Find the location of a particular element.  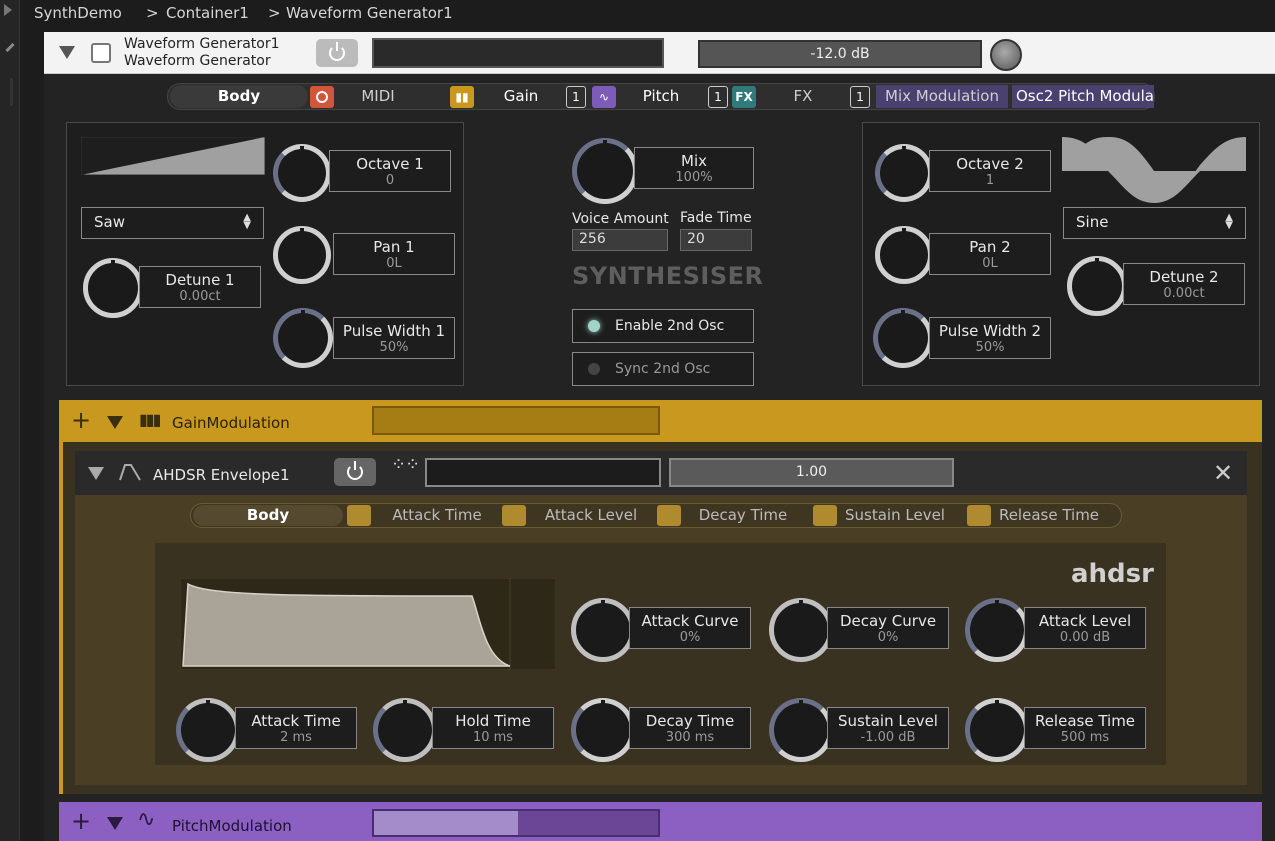

tab-decay-time: Decay Time is located at coordinates (743, 515).